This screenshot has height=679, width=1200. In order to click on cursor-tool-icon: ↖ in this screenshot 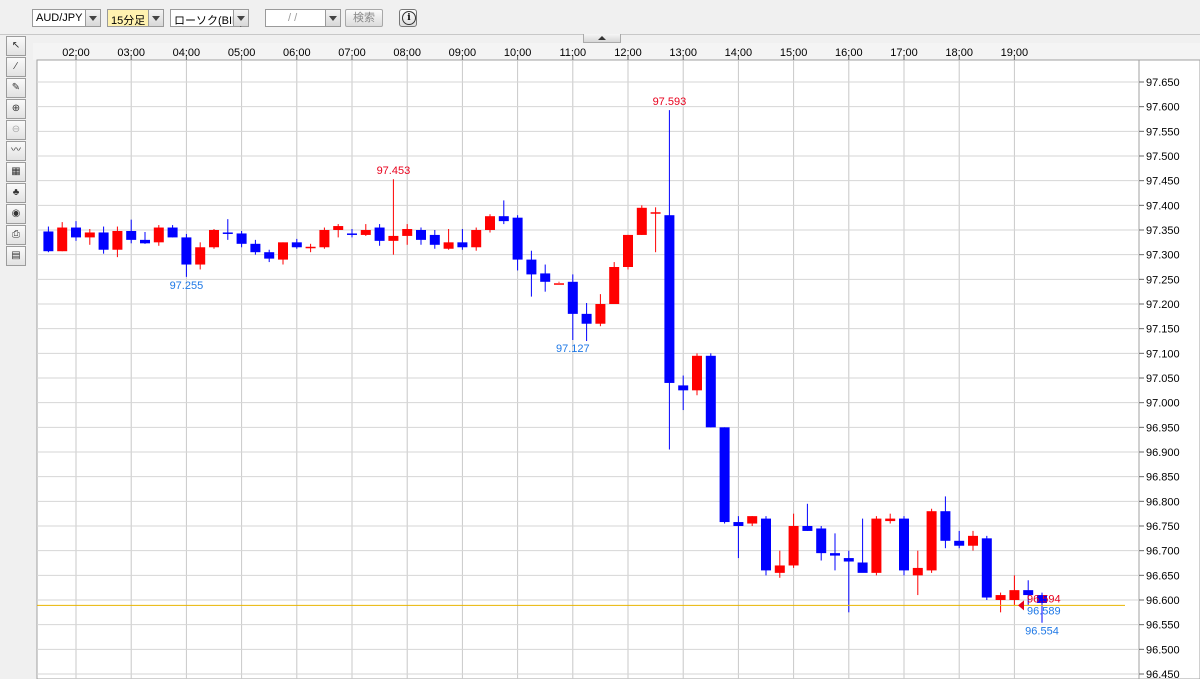, I will do `click(16, 46)`.